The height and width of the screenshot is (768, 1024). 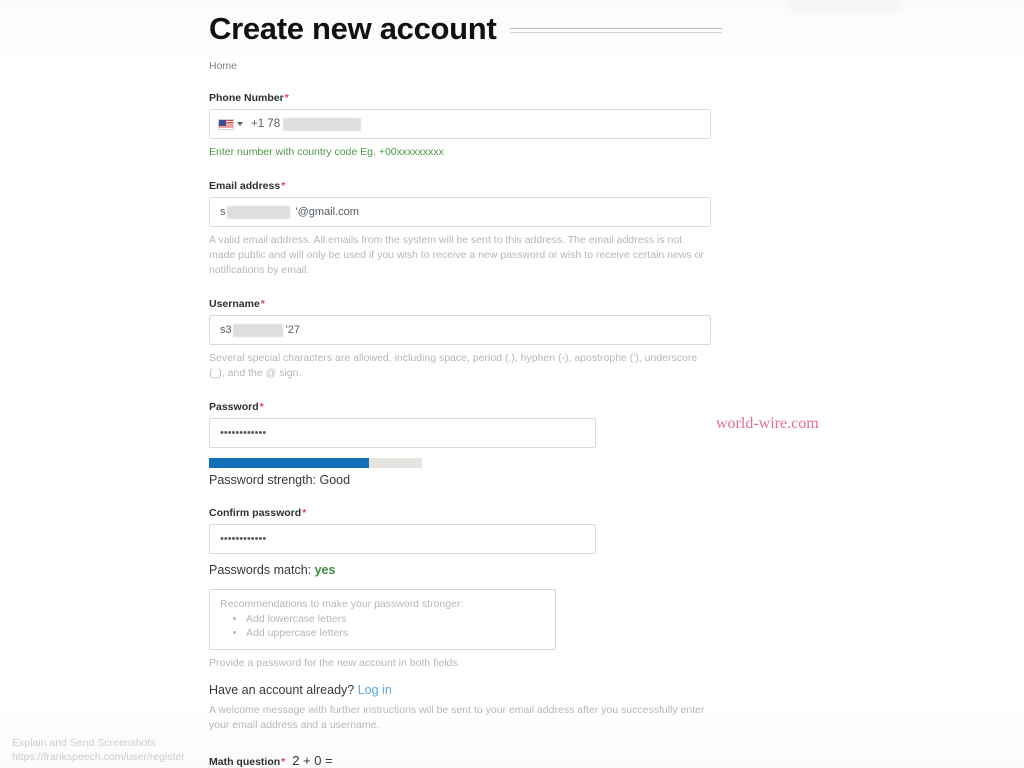 What do you see at coordinates (402, 539) in the screenshot?
I see `confirm-password-input: ••••••••••••` at bounding box center [402, 539].